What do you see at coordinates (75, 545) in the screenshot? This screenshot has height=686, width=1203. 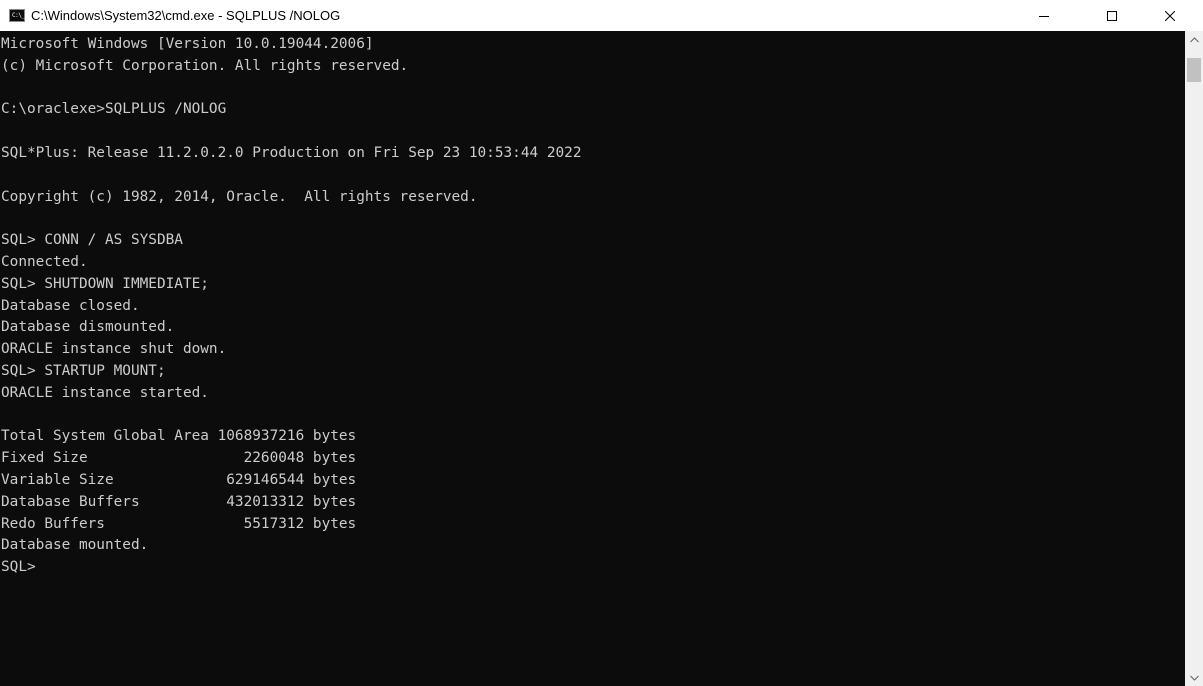 I see `console-line: Database mounted.` at bounding box center [75, 545].